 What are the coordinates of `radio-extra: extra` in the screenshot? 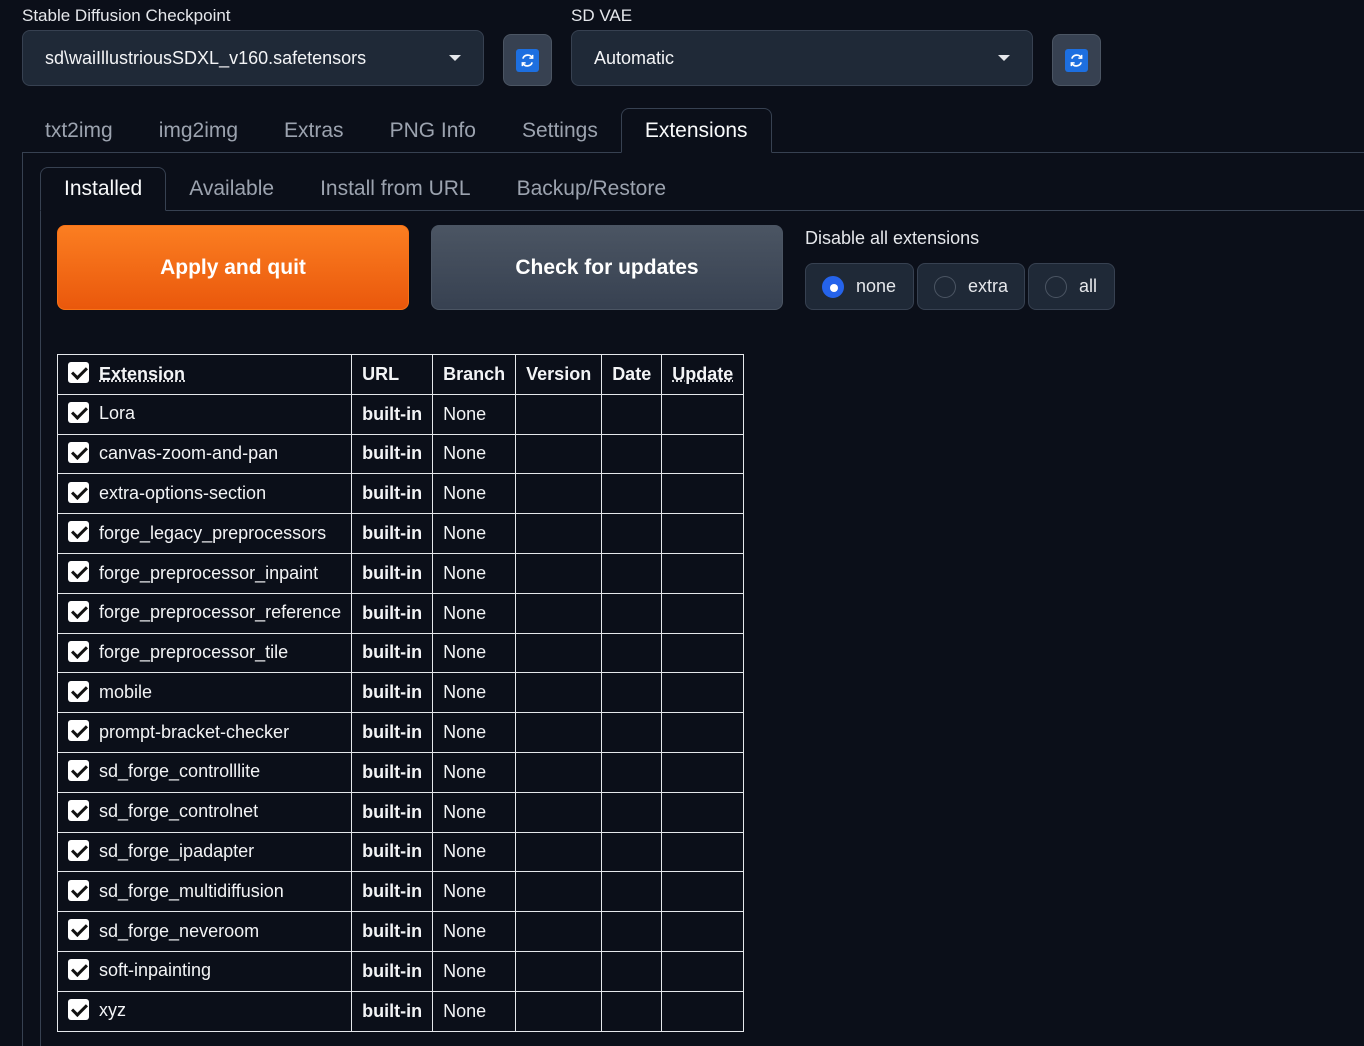 It's located at (971, 286).